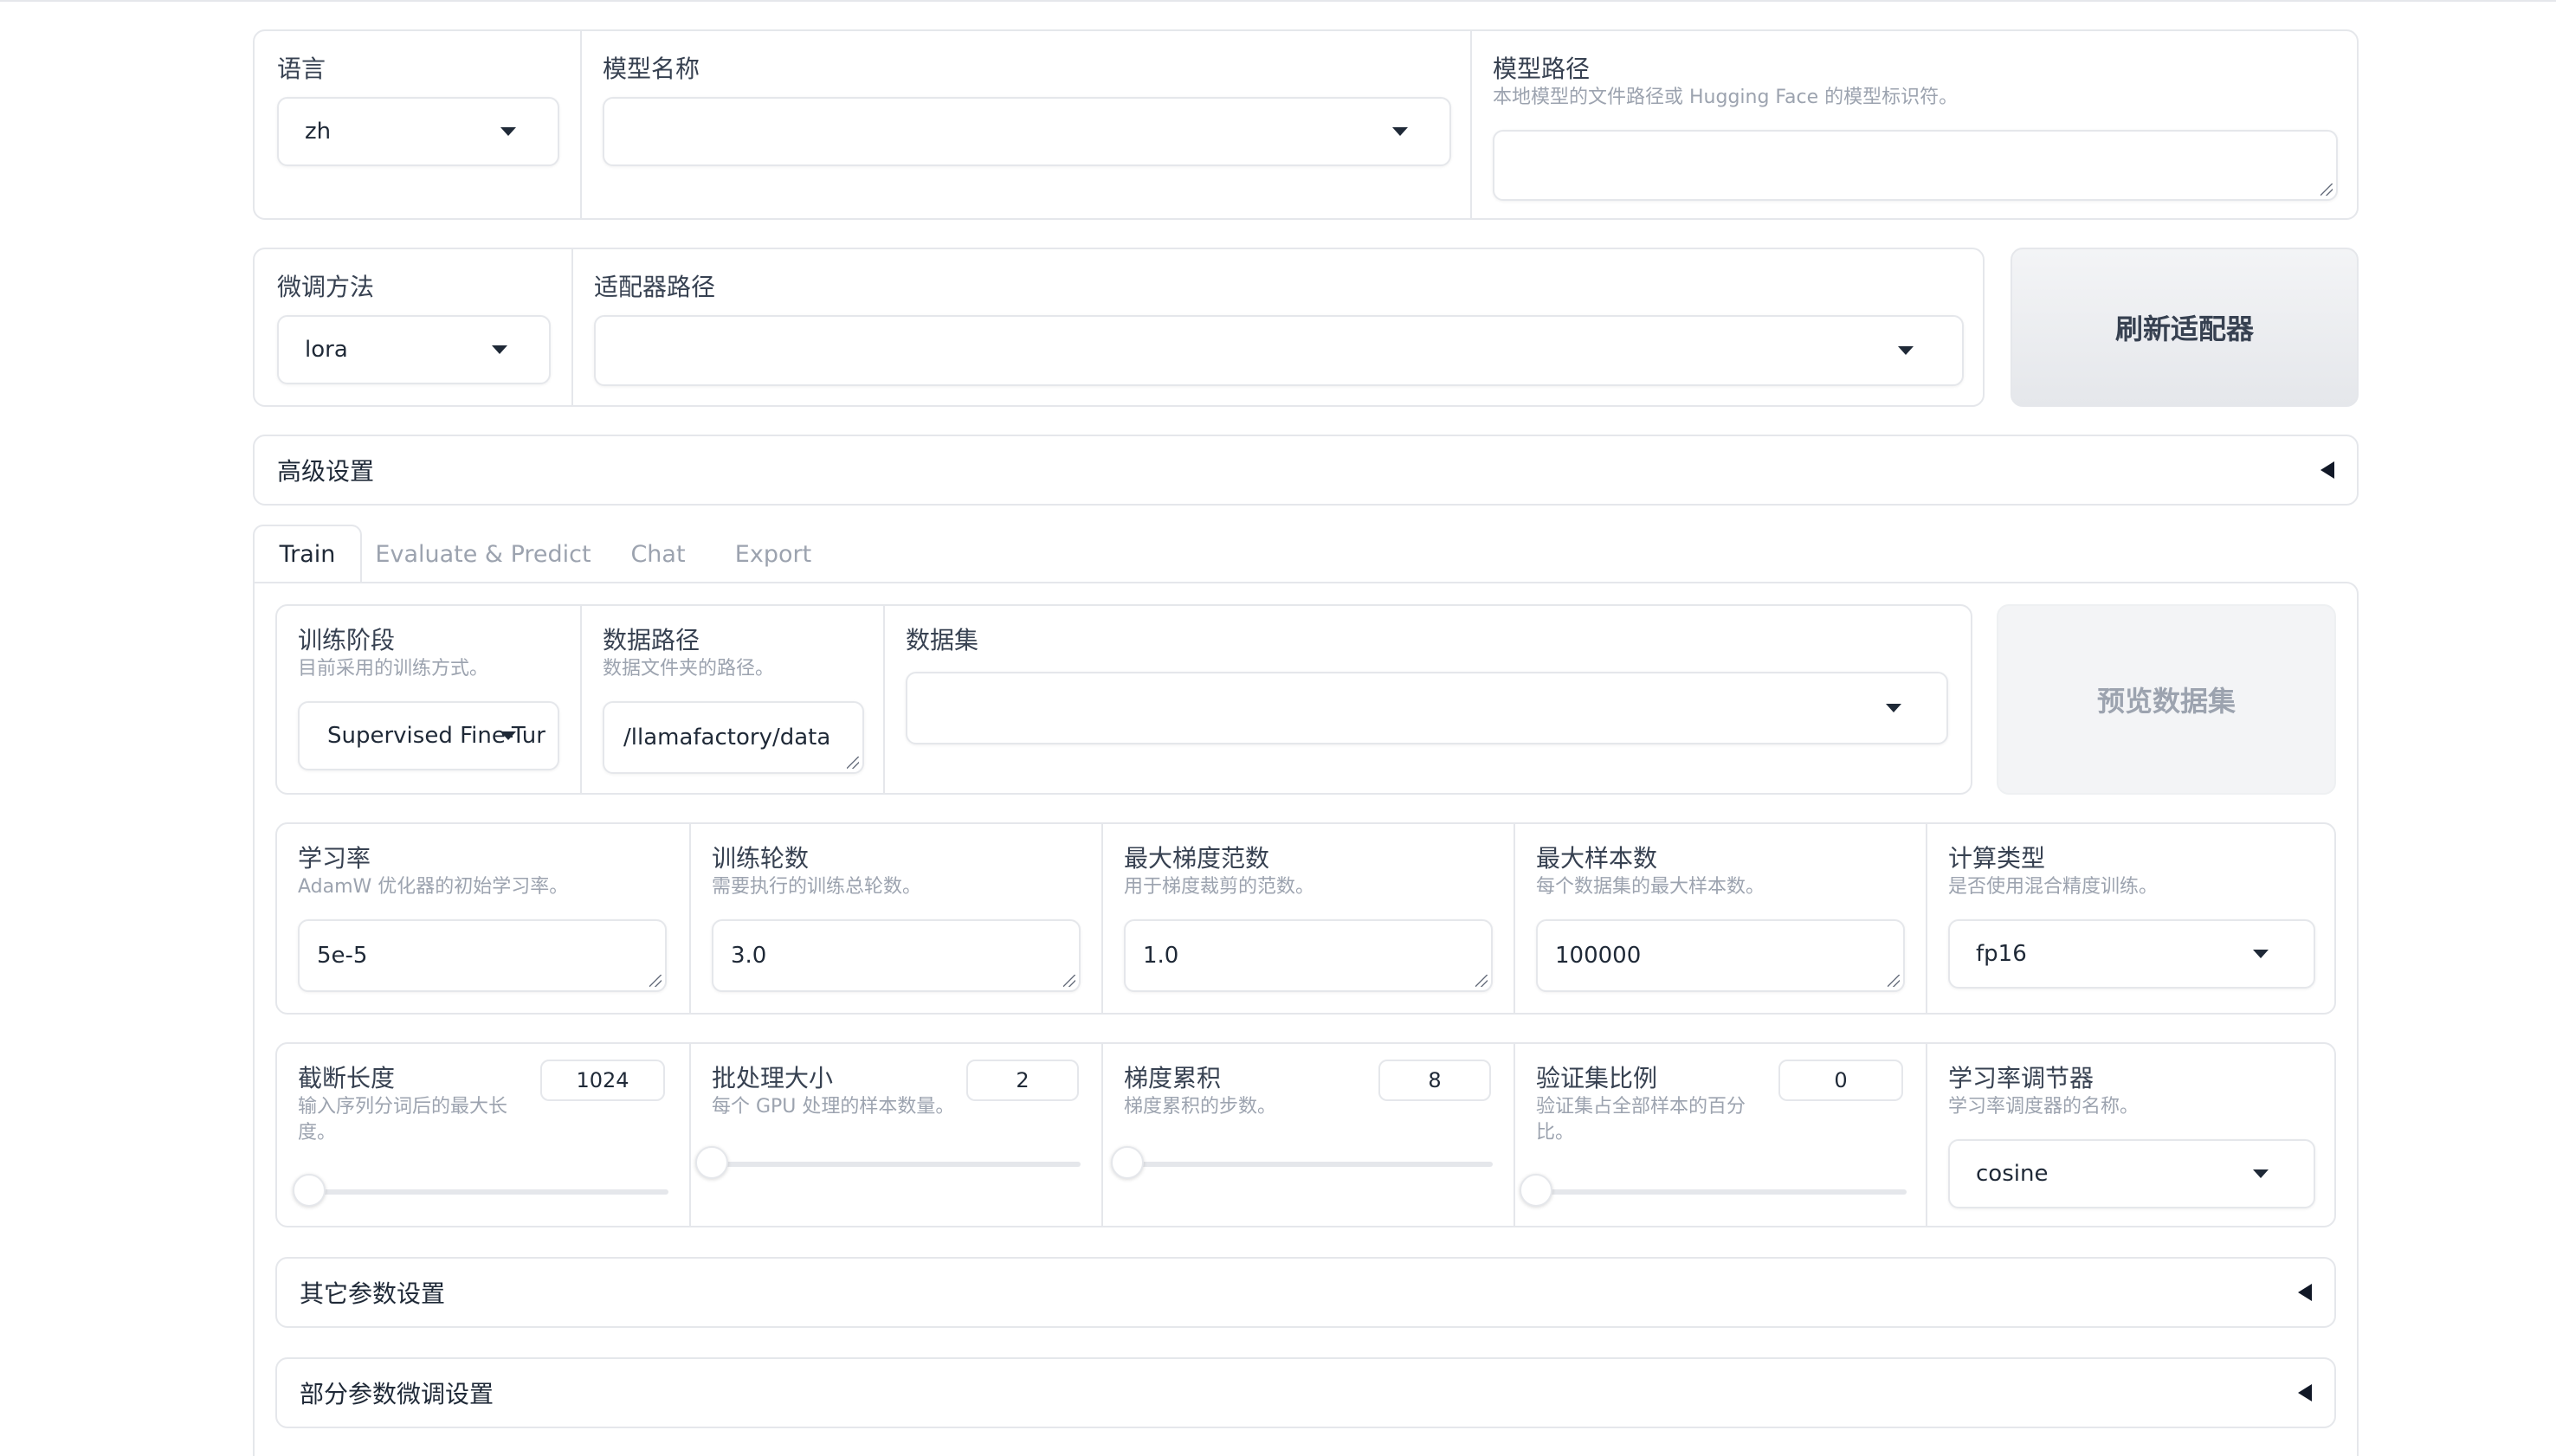 This screenshot has height=1456, width=2556. What do you see at coordinates (897, 955) in the screenshot?
I see `epochs-input: 3.0` at bounding box center [897, 955].